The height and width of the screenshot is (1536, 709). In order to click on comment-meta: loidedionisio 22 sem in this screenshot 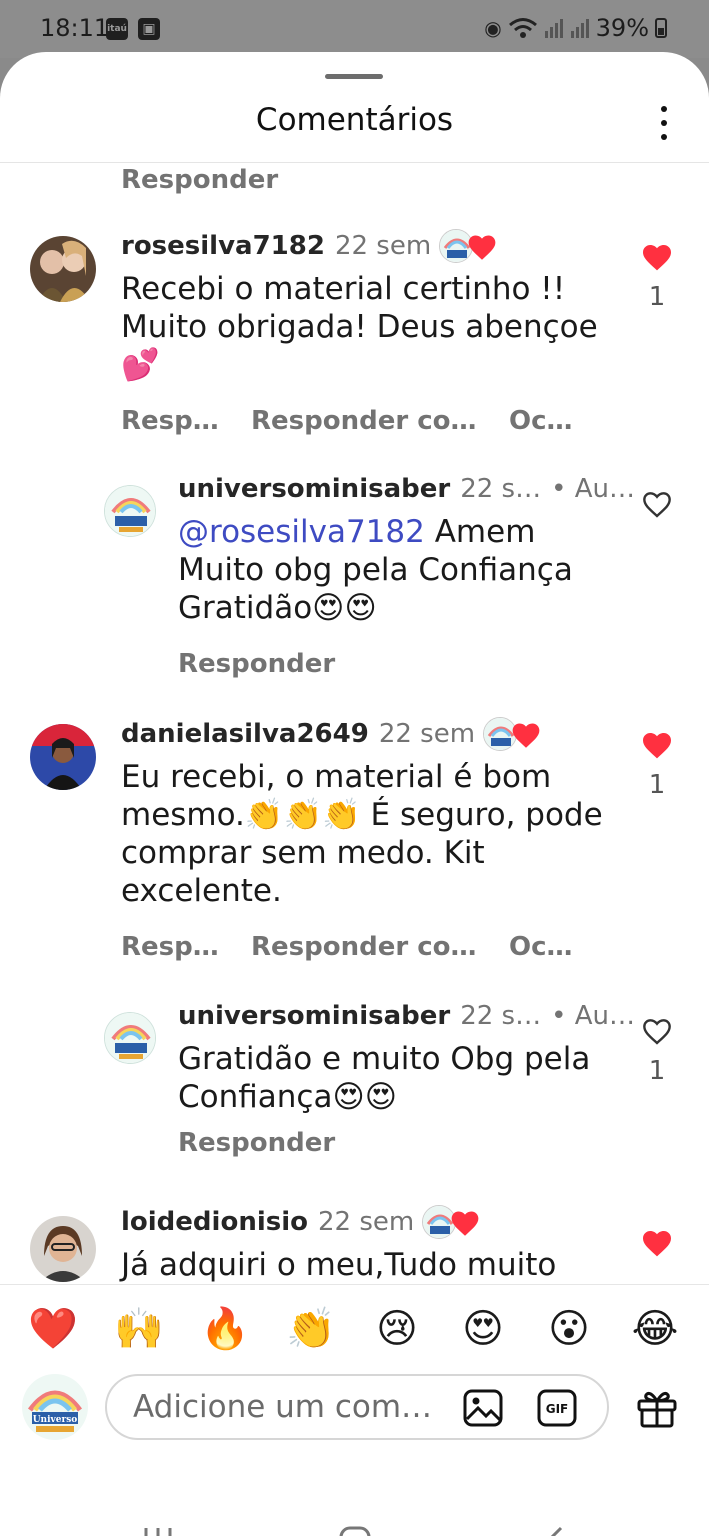, I will do `click(371, 1222)`.